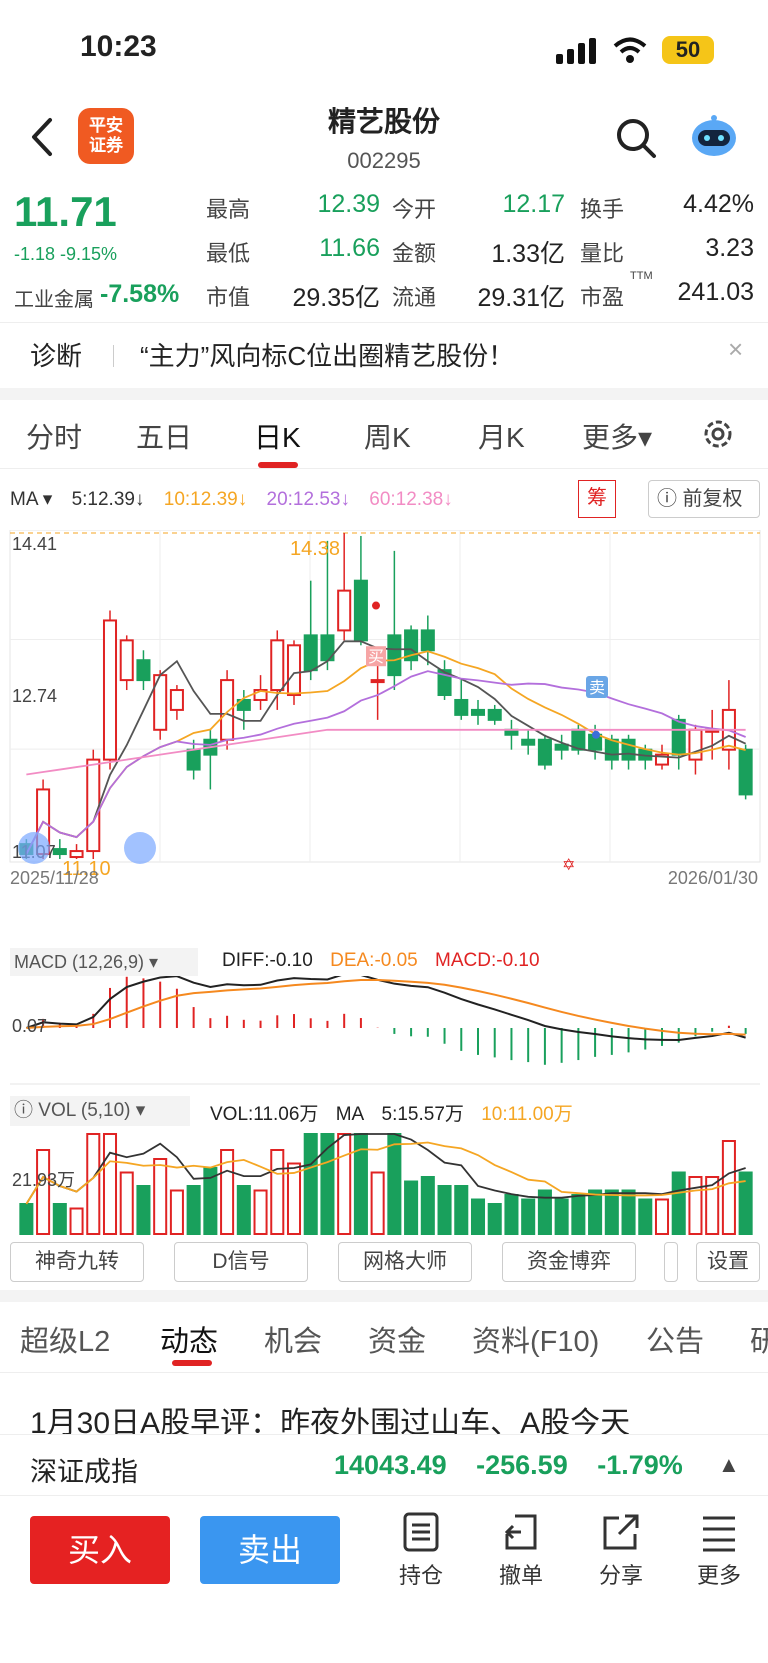 The width and height of the screenshot is (768, 1663). Describe the element at coordinates (387, 436) in the screenshot. I see `tab-weekly-k: 周K` at that location.